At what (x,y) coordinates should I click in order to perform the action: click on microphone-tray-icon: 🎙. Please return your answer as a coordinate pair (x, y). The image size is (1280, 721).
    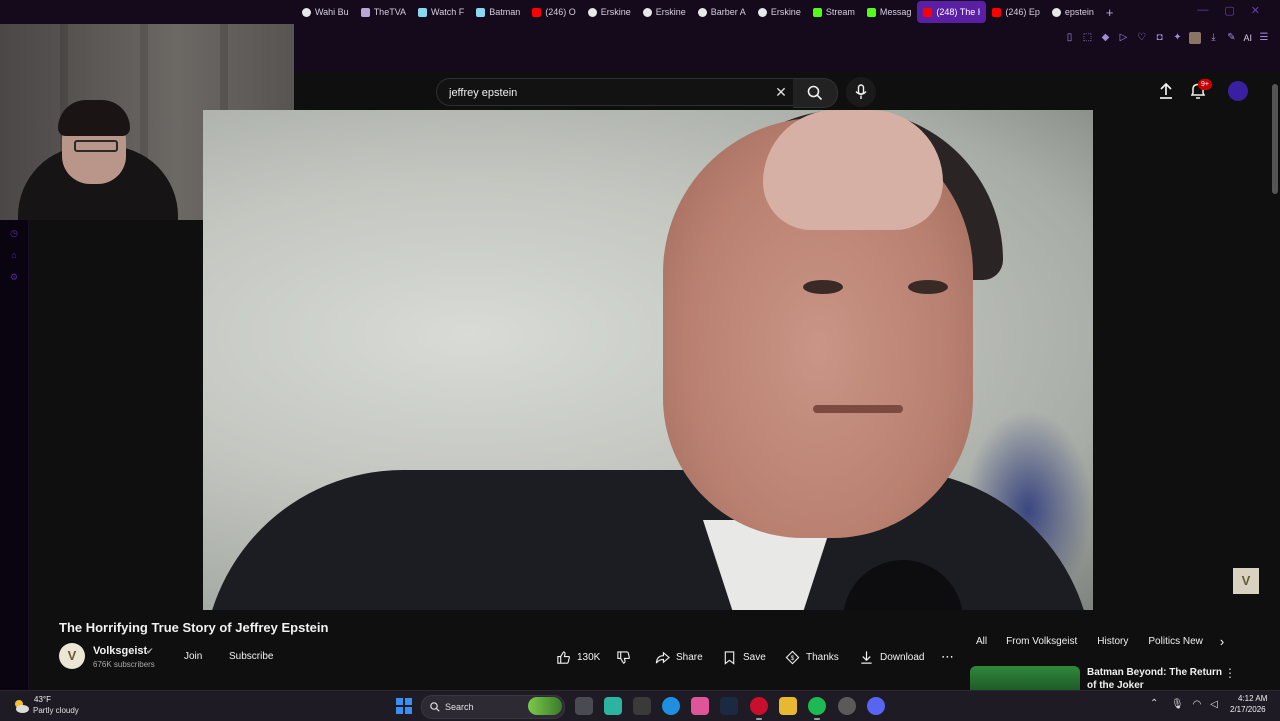
    Looking at the image, I should click on (1177, 705).